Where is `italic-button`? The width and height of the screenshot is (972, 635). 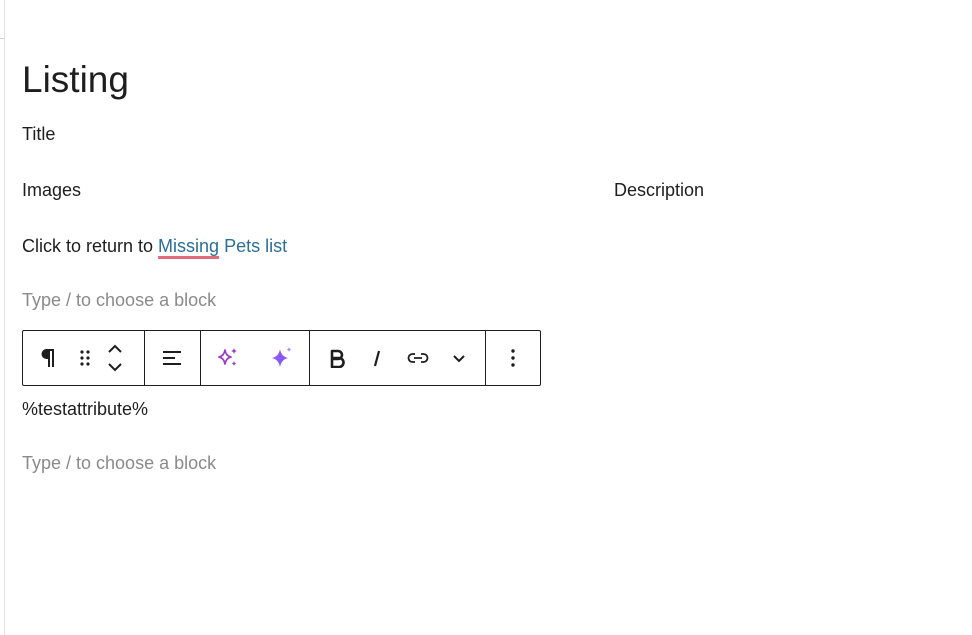
italic-button is located at coordinates (377, 358).